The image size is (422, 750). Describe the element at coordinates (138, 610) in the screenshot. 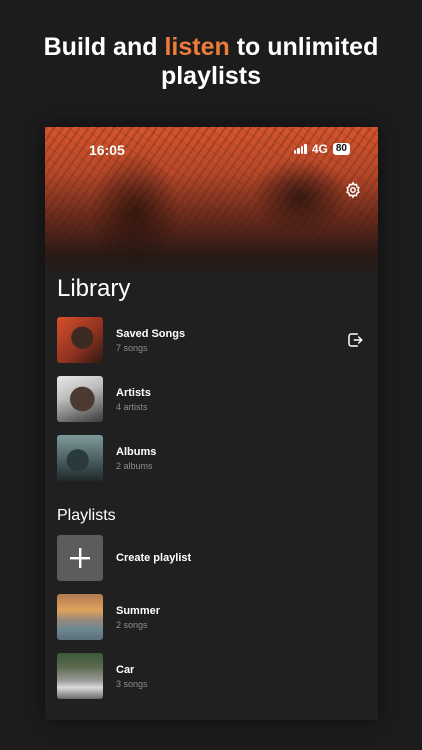

I see `item-name: Summer` at that location.